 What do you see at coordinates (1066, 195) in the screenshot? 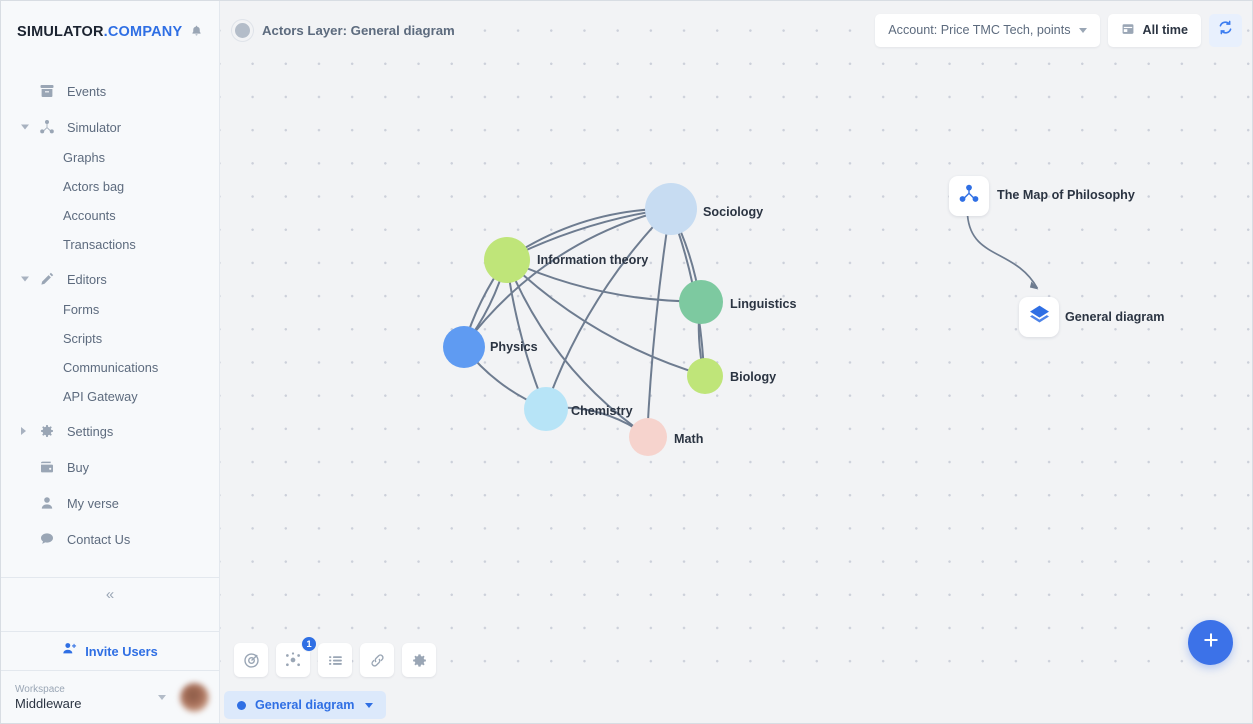
I see `map-card-label: The Map of Philosophy` at bounding box center [1066, 195].